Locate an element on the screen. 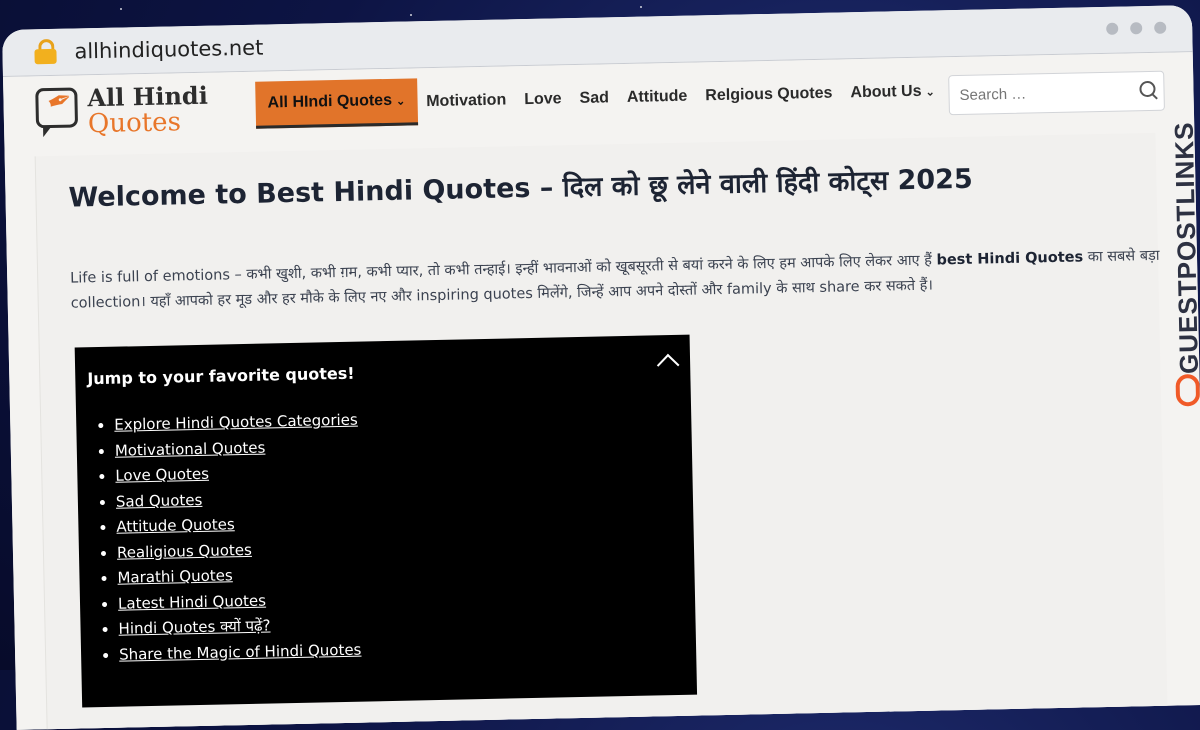 The width and height of the screenshot is (1200, 730). toc-link: Attitude Quotes is located at coordinates (175, 525).